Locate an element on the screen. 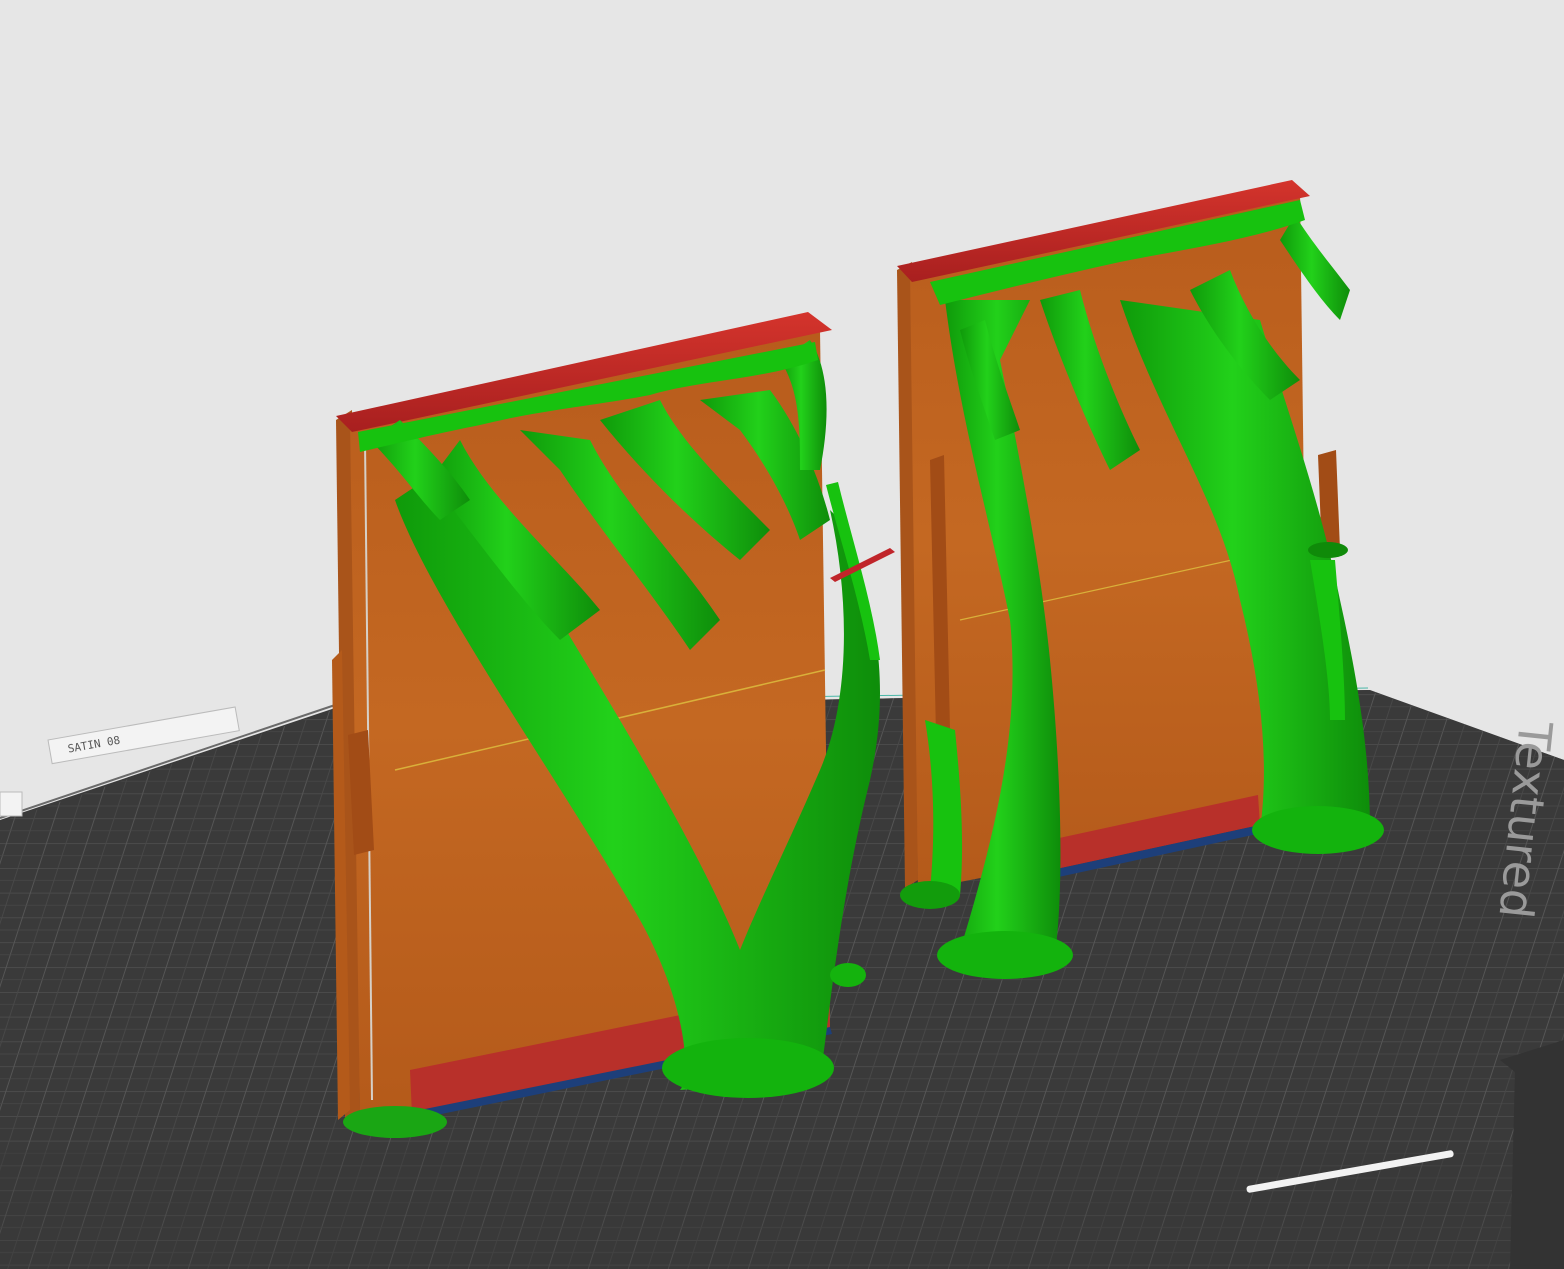 The image size is (1564, 1269). left-support-foot is located at coordinates (748, 1068).